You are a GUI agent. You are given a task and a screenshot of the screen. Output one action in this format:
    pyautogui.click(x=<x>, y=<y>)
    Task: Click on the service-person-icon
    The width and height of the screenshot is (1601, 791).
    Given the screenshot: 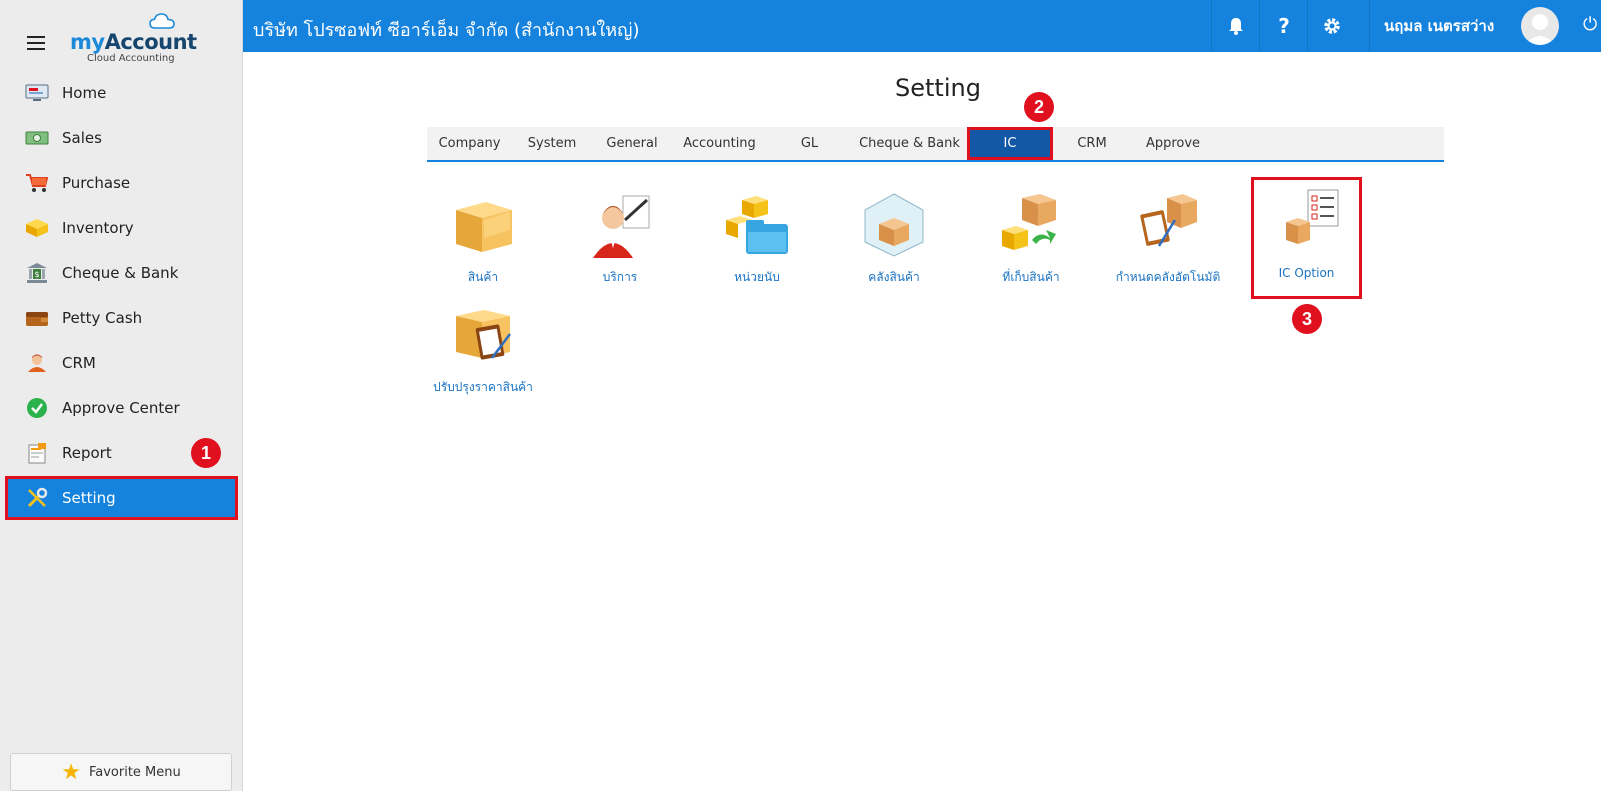 What is the action you would take?
    pyautogui.click(x=620, y=225)
    